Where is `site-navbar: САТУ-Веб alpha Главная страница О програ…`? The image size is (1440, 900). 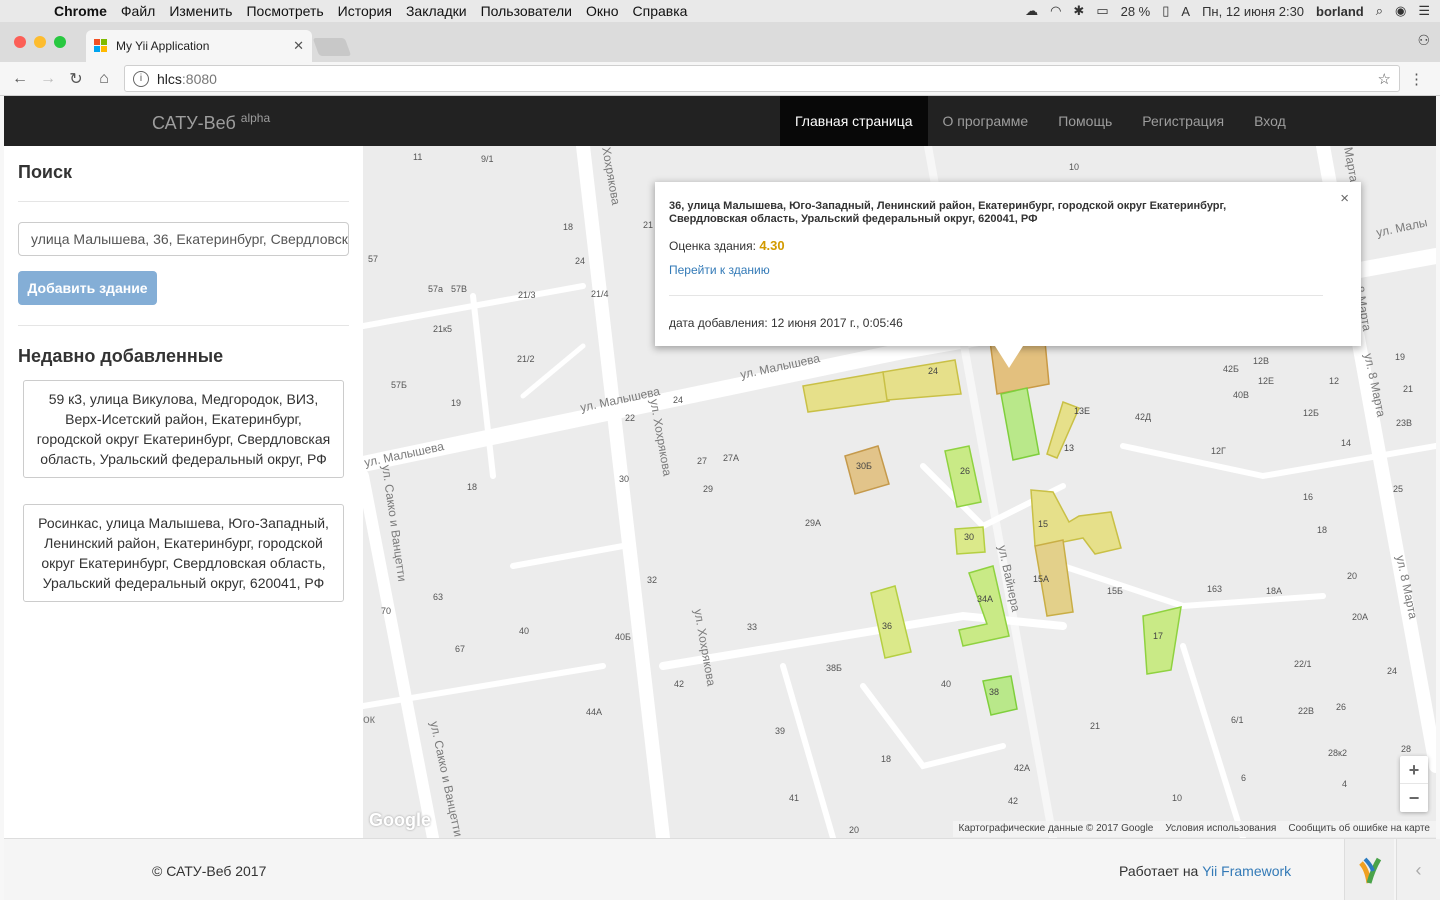
site-navbar: САТУ-Веб alpha Главная страница О програ… is located at coordinates (720, 121).